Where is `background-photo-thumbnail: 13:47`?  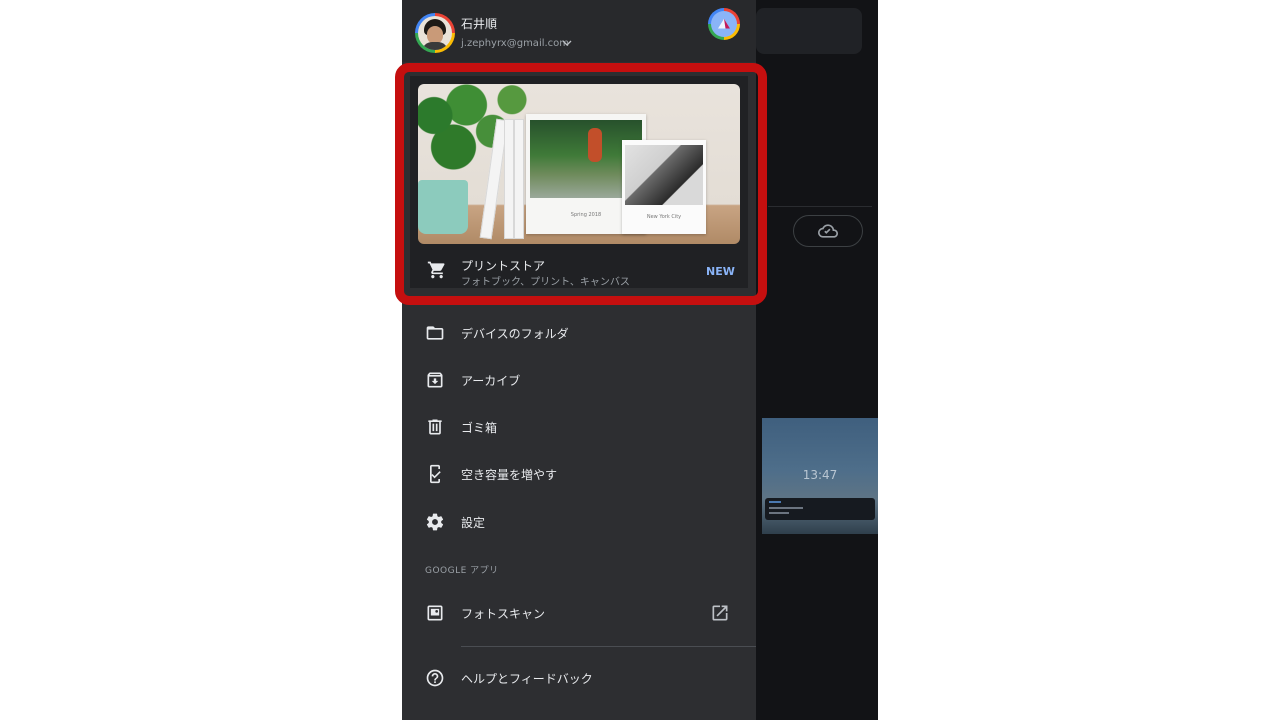
background-photo-thumbnail: 13:47 is located at coordinates (820, 476).